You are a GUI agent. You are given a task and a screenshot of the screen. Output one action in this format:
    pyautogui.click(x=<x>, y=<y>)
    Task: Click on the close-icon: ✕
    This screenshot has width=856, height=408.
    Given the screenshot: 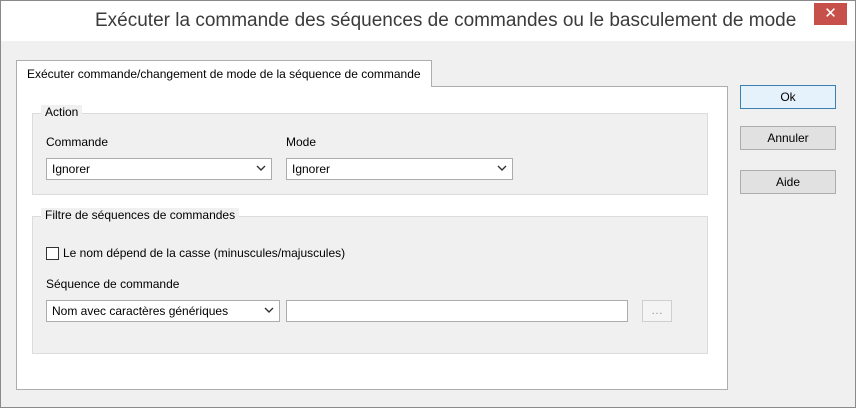 What is the action you would take?
    pyautogui.click(x=830, y=13)
    